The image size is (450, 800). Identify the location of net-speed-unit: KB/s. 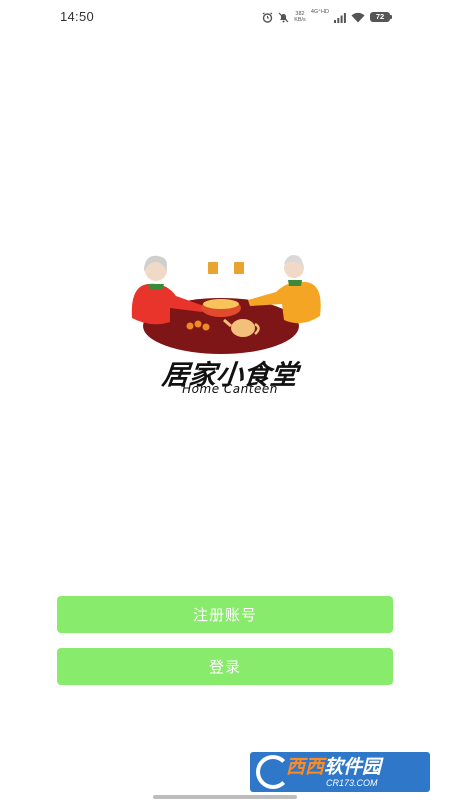
(300, 20).